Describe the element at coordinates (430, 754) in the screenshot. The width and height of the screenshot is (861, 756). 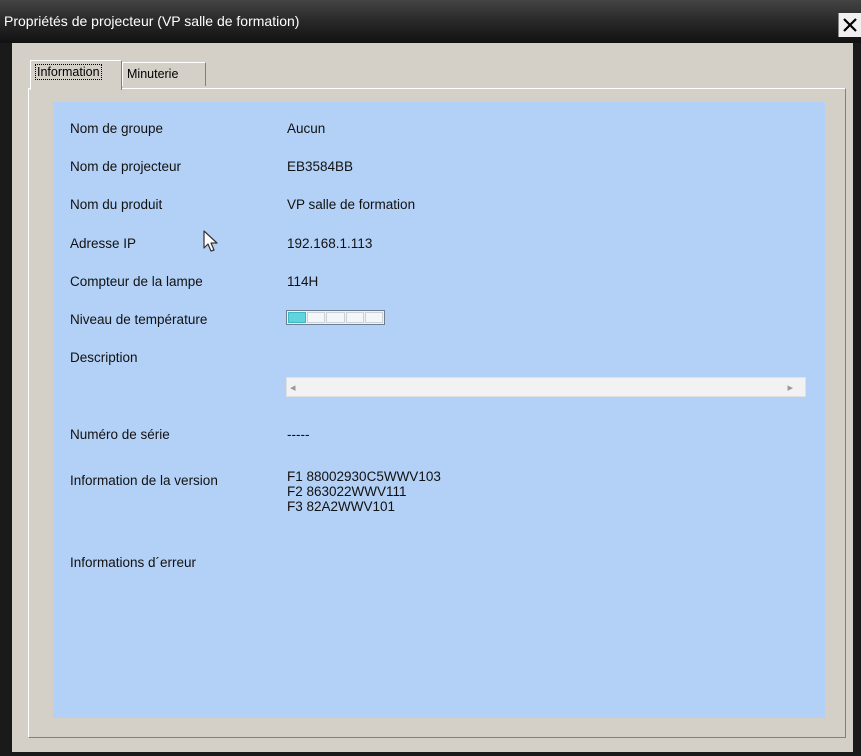
I see `window-frame-bottom` at that location.